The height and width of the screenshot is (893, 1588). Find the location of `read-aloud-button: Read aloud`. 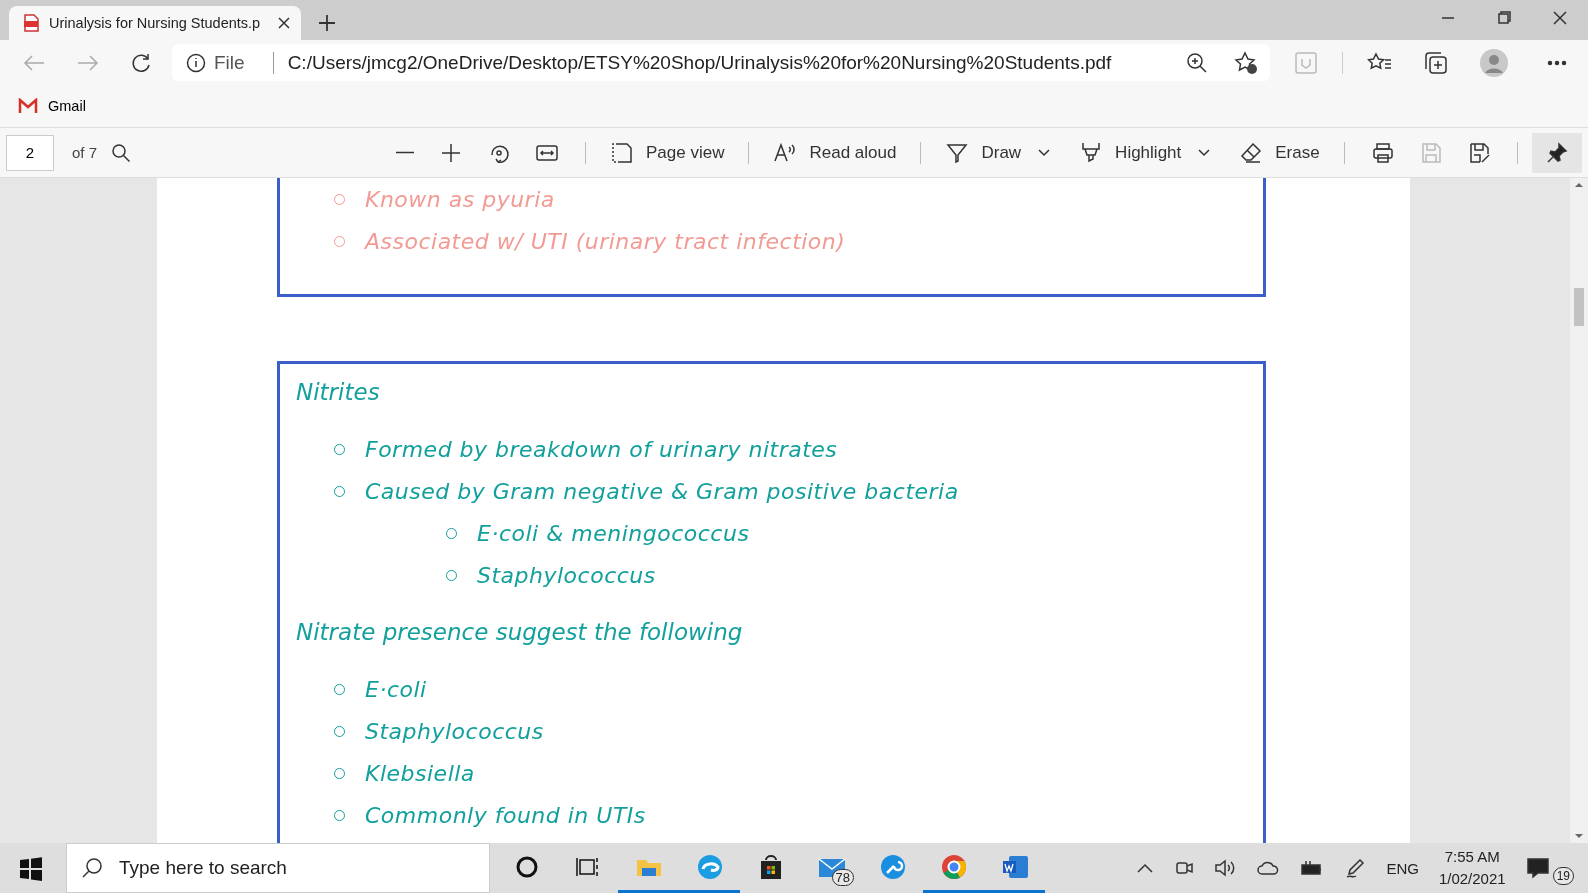

read-aloud-button: Read aloud is located at coordinates (835, 152).